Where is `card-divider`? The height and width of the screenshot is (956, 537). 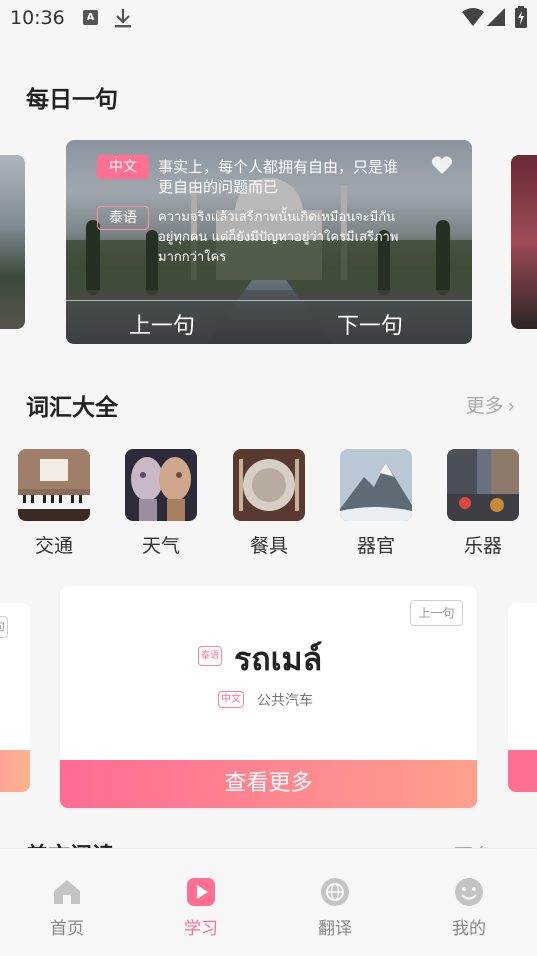 card-divider is located at coordinates (269, 300).